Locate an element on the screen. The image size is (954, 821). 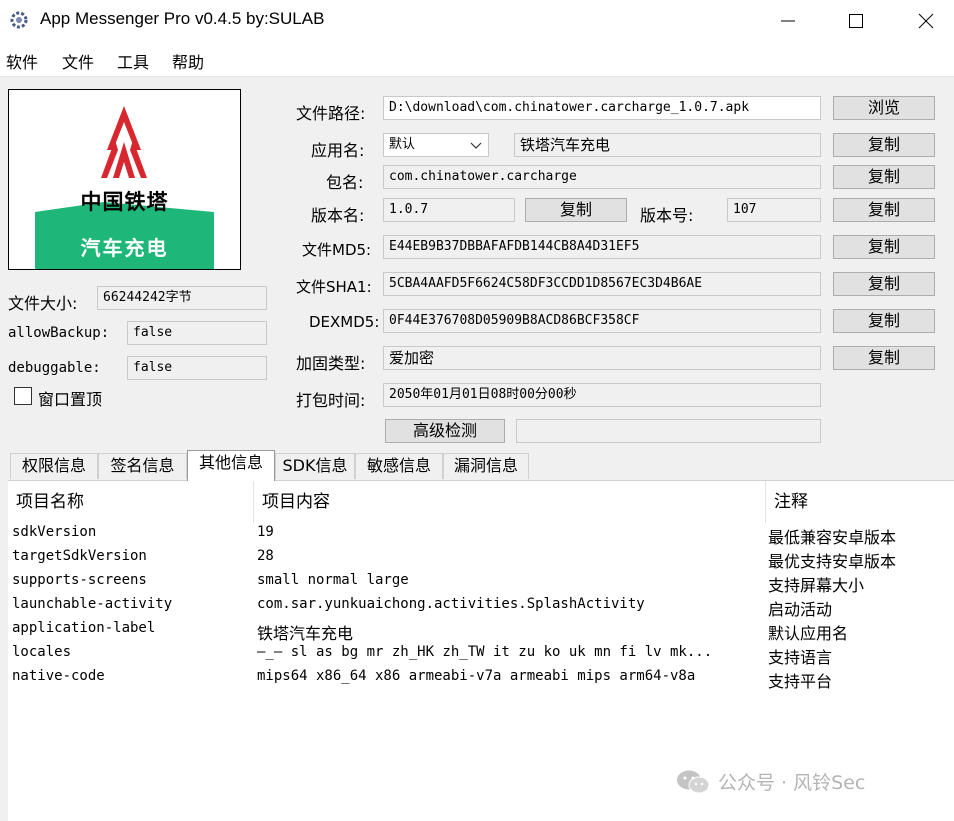
menu-bar: 软件 文件 工具 帮助 is located at coordinates (477, 59).